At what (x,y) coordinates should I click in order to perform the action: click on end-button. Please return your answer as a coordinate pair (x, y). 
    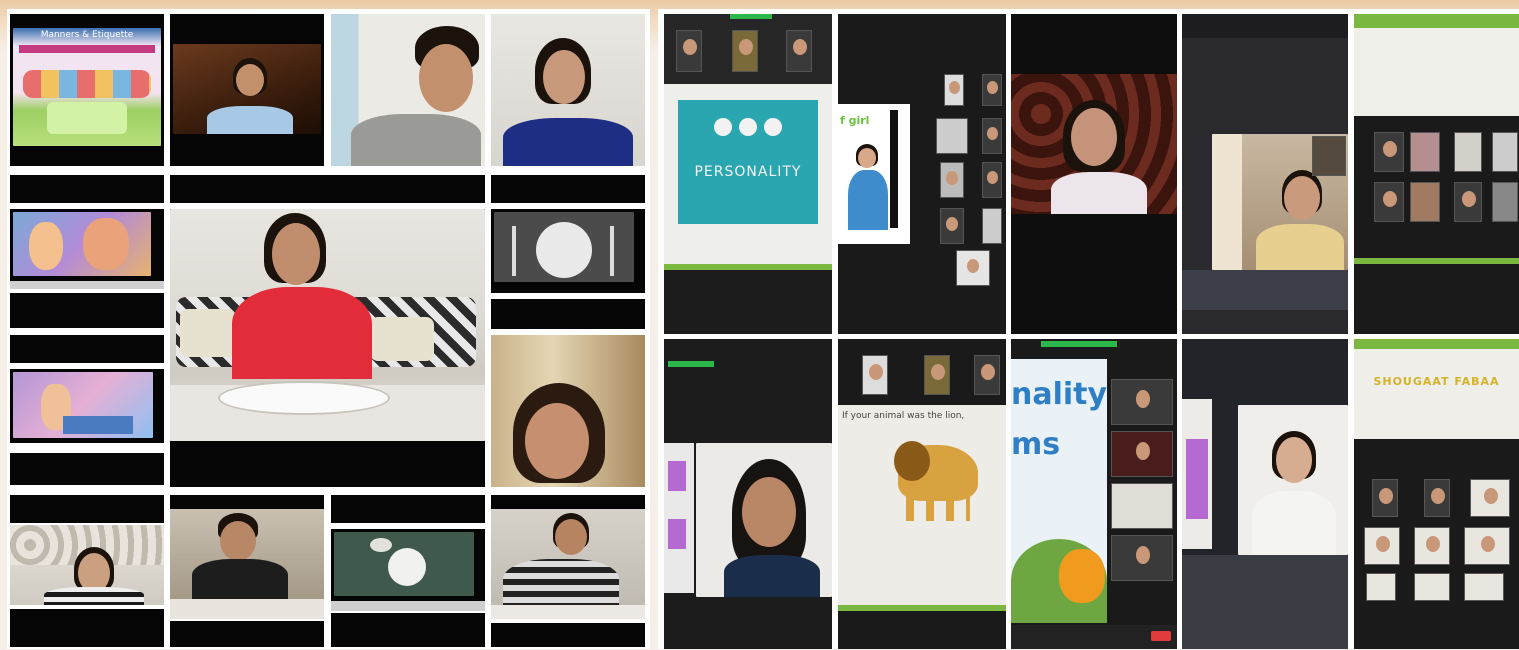
    Looking at the image, I should click on (1161, 636).